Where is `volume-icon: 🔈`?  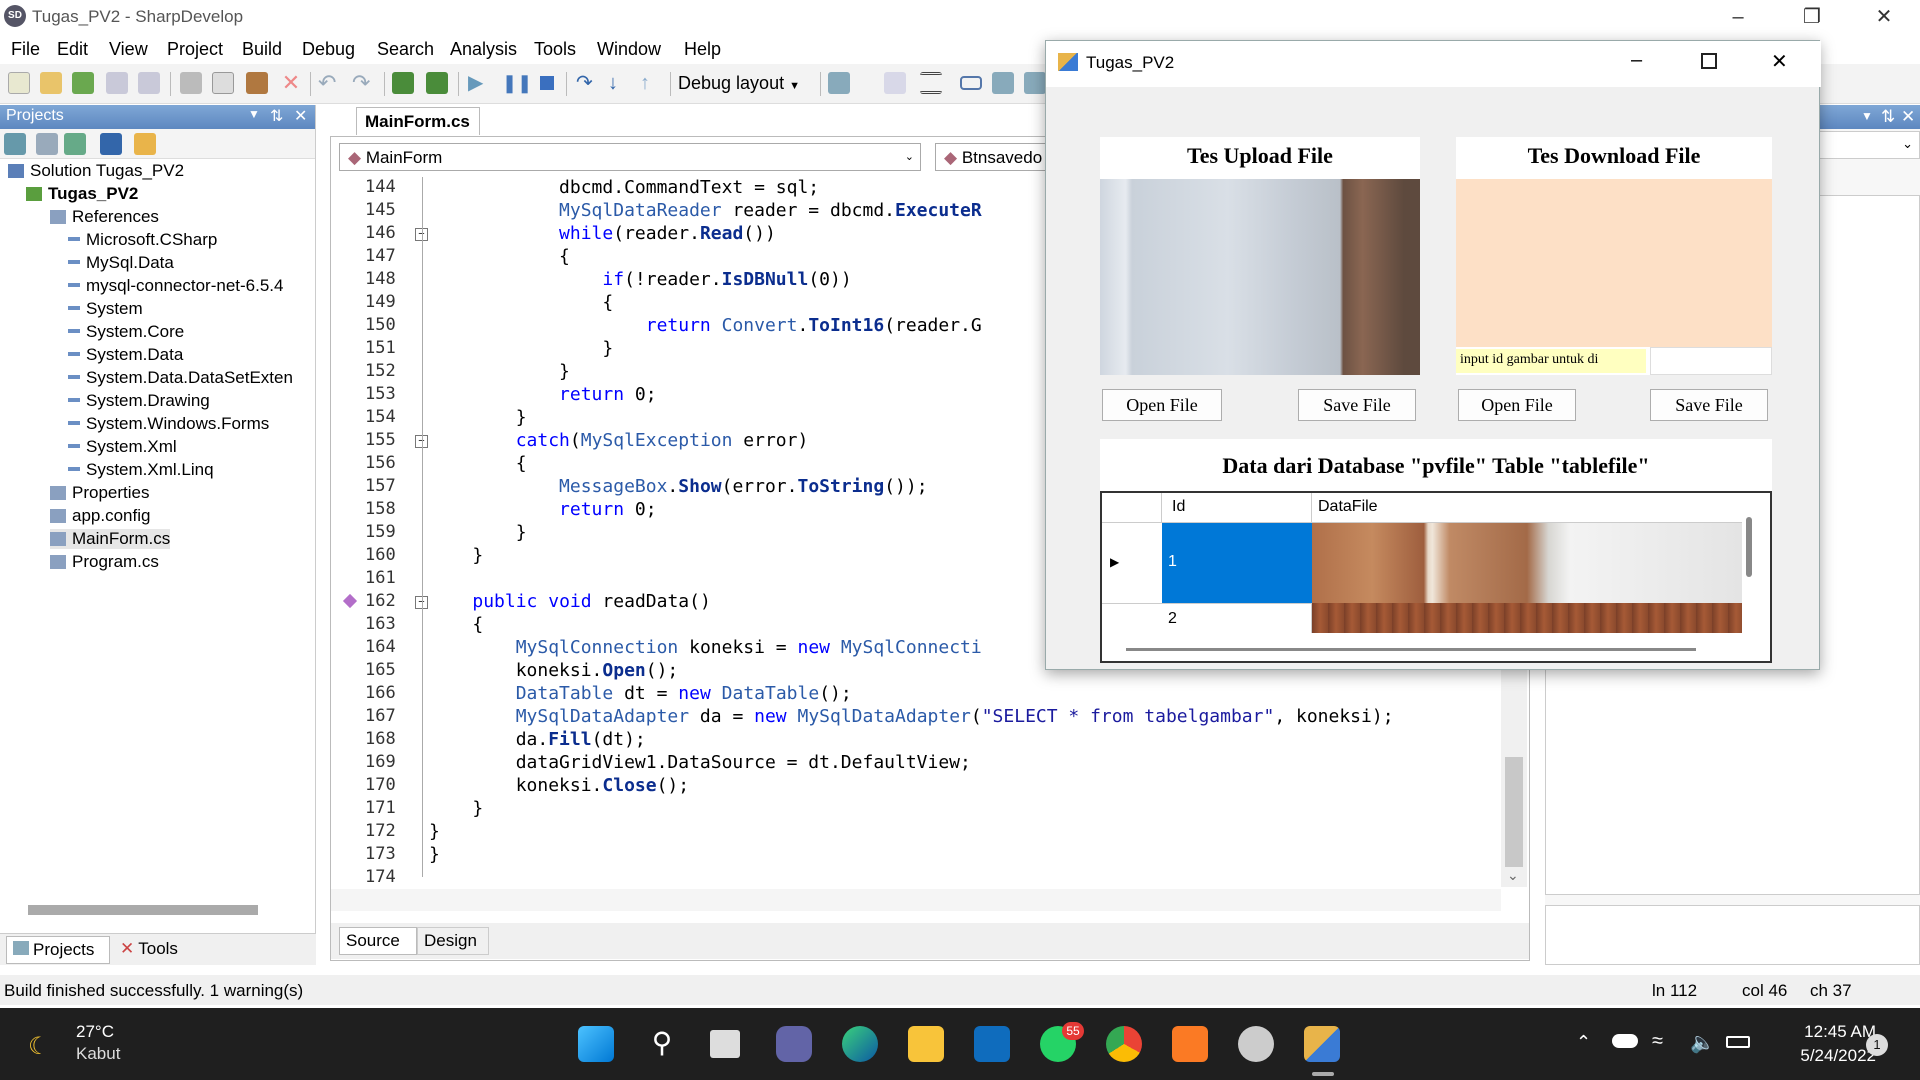 volume-icon: 🔈 is located at coordinates (1702, 1042).